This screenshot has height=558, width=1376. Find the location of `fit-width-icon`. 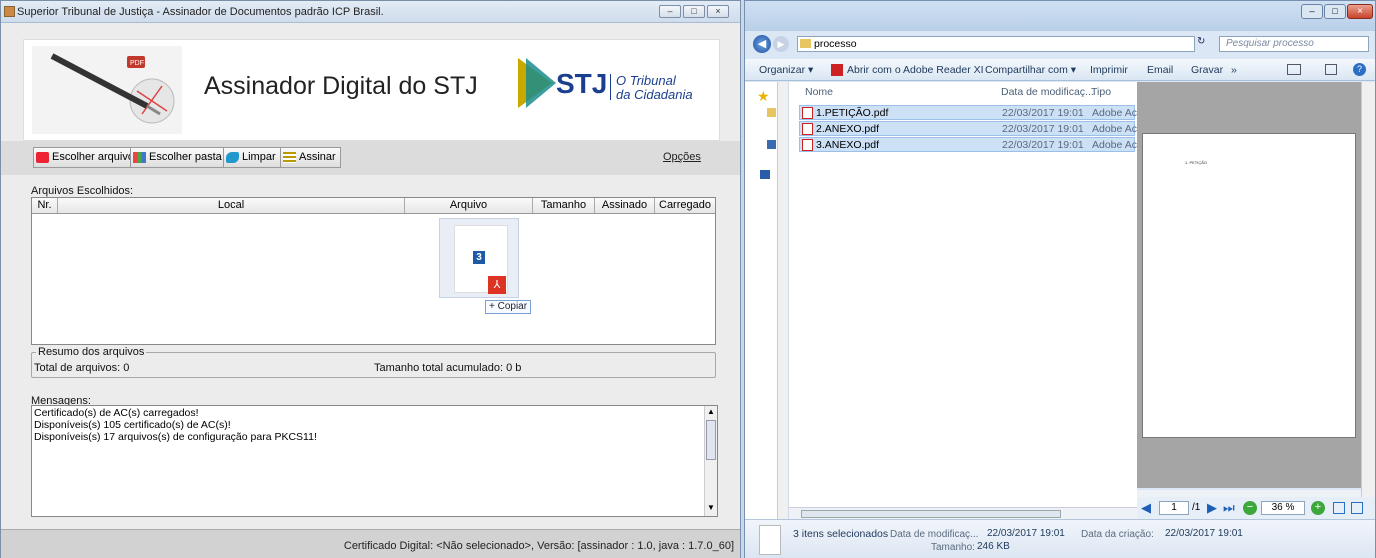

fit-width-icon is located at coordinates (1357, 508).